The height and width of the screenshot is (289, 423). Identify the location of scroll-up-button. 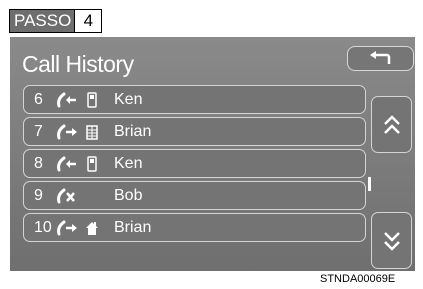
(391, 124).